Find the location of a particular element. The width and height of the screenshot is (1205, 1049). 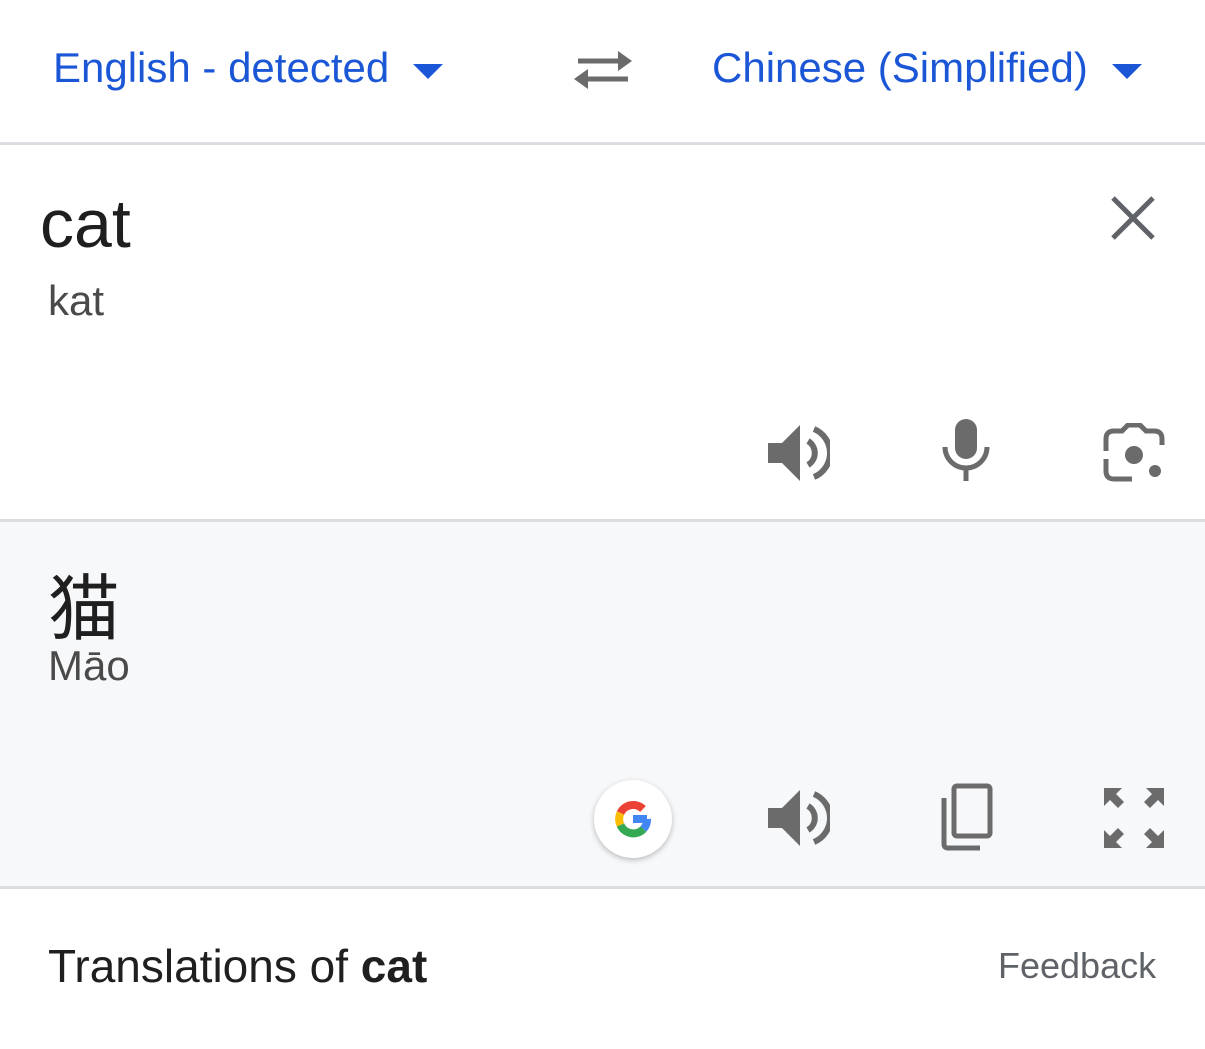

source-language-label: English - detected is located at coordinates (221, 67).